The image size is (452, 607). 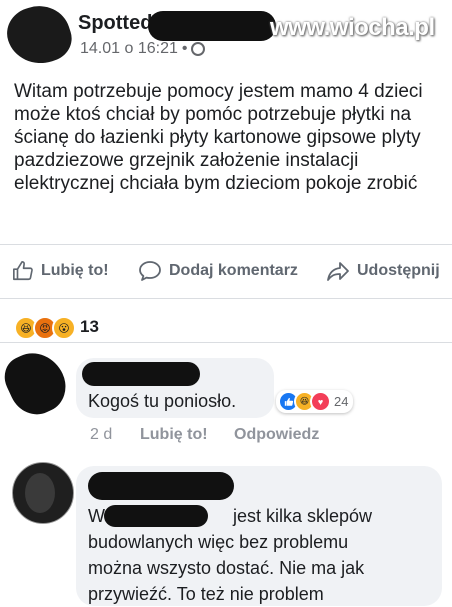 What do you see at coordinates (320, 401) in the screenshot?
I see `love-icon: ♥` at bounding box center [320, 401].